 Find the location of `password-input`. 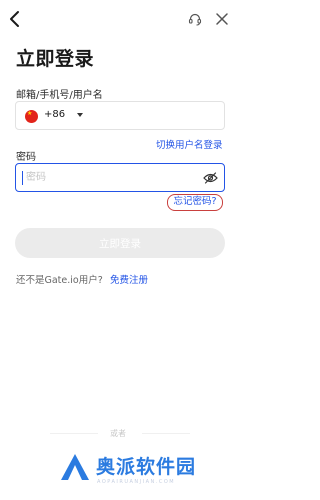

password-input is located at coordinates (111, 177).